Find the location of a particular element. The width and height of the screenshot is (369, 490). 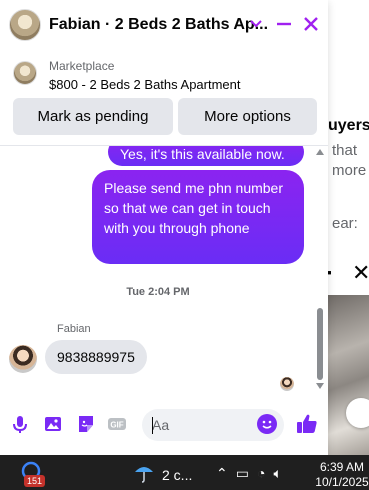

clock-time: 6:39 AM is located at coordinates (342, 467).